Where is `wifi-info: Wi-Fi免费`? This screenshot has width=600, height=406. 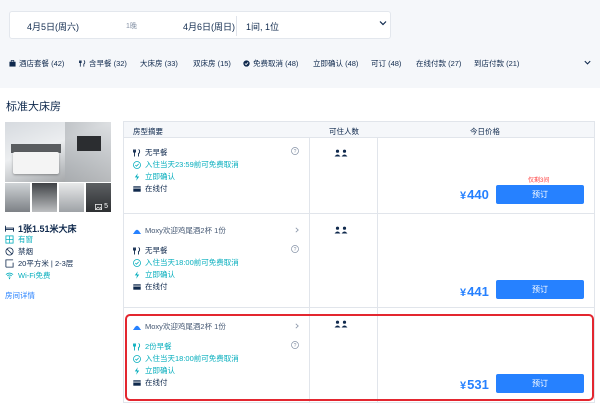
wifi-info: Wi-Fi免费 is located at coordinates (28, 275).